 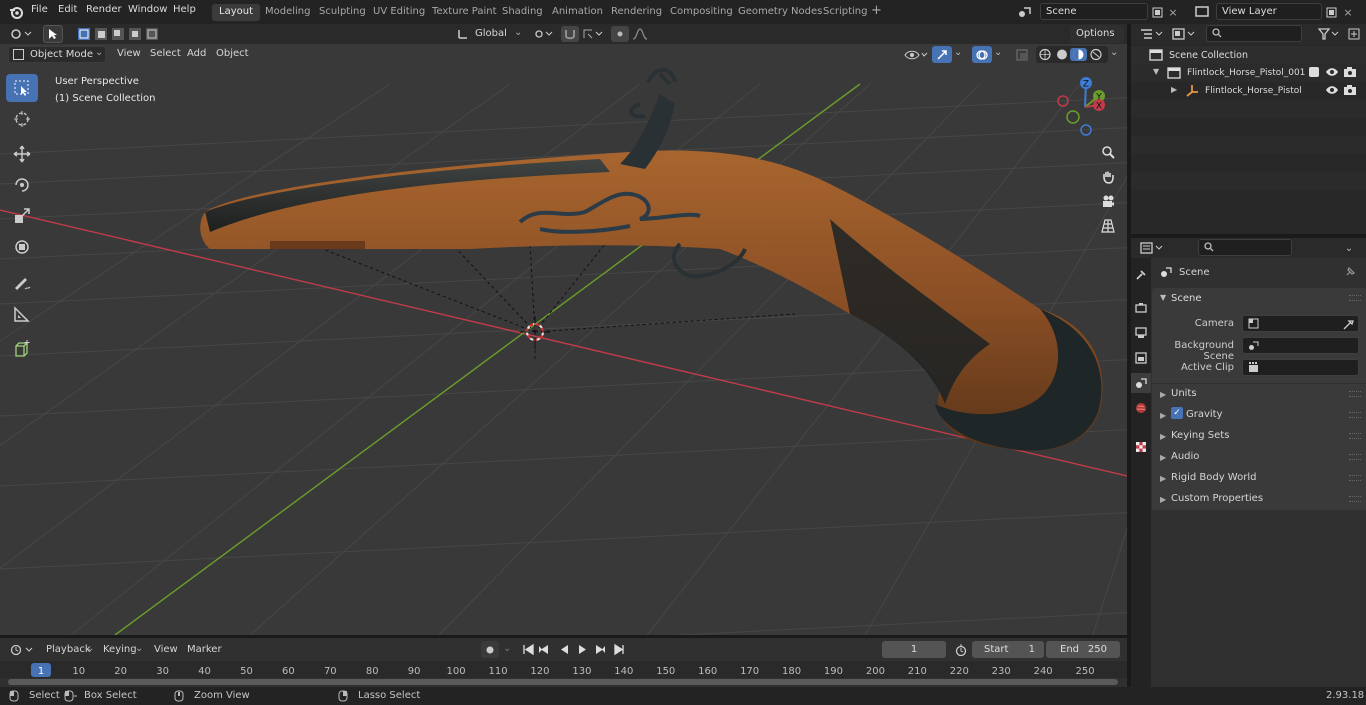 I want to click on tab-geometry-nodes: Geometry Nodes, so click(x=780, y=12).